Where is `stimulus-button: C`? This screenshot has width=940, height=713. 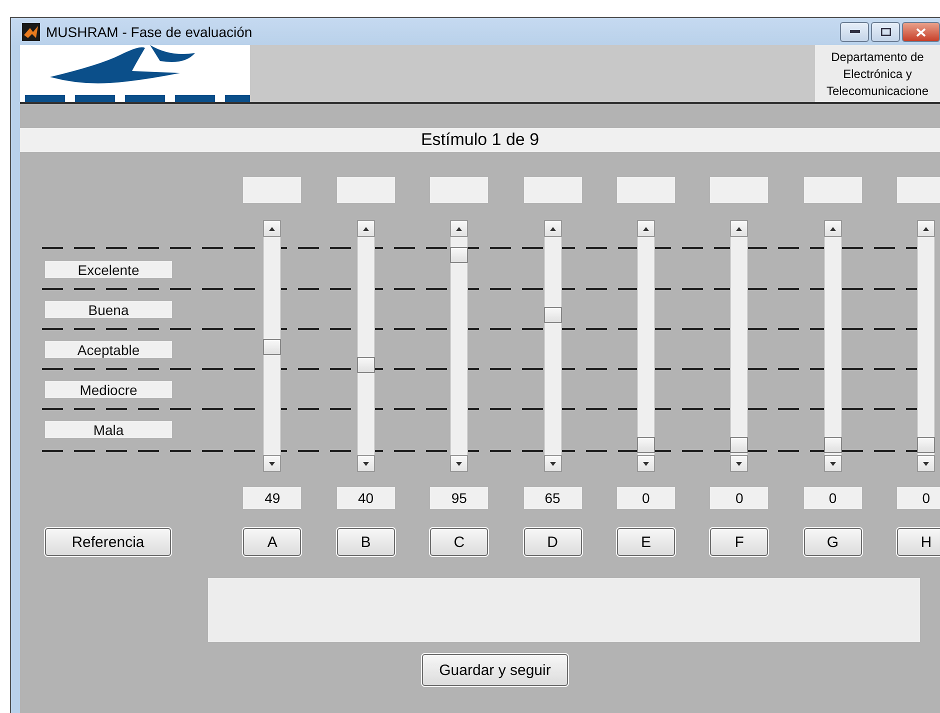 stimulus-button: C is located at coordinates (459, 542).